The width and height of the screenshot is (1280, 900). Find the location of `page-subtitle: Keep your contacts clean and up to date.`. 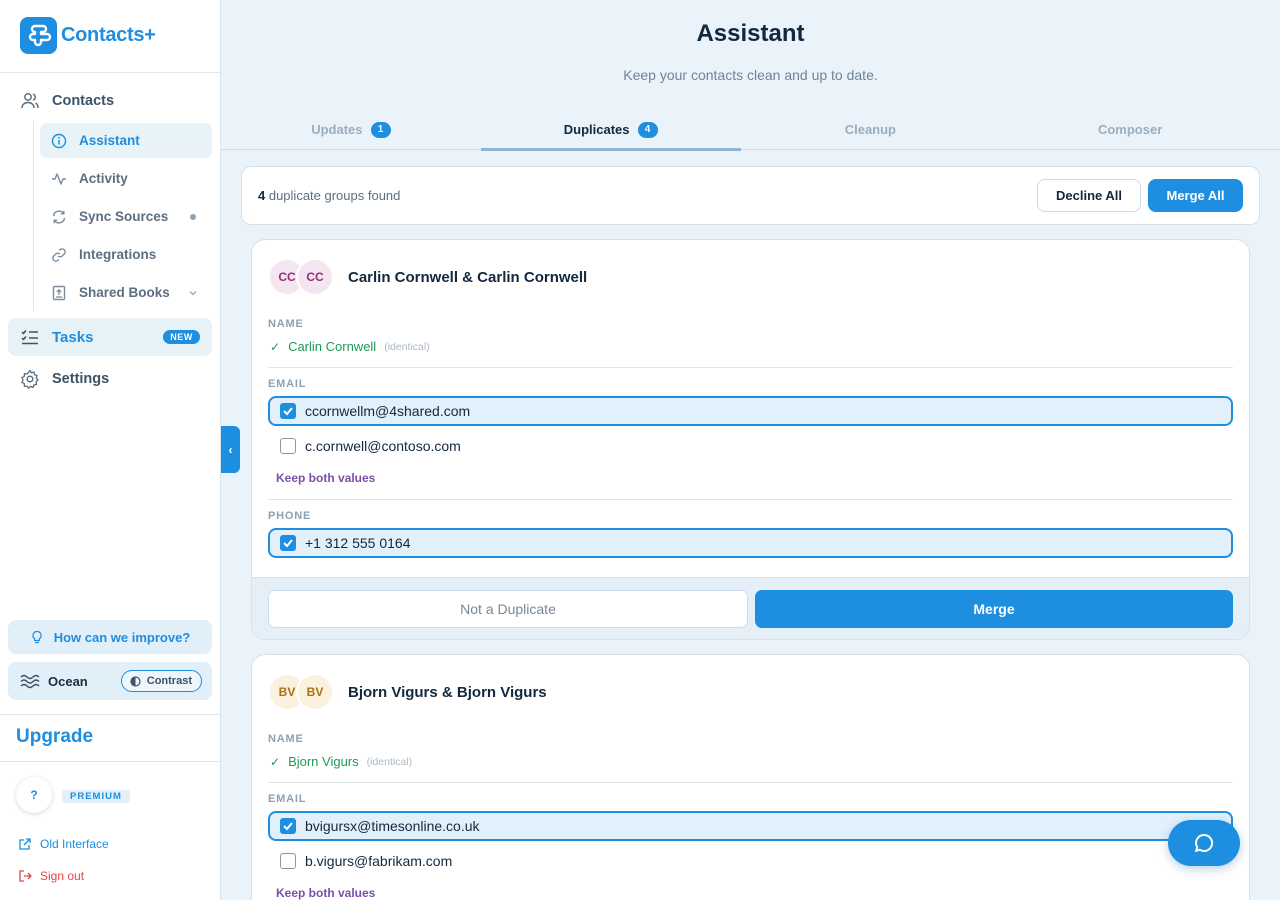

page-subtitle: Keep your contacts clean and up to date. is located at coordinates (750, 75).